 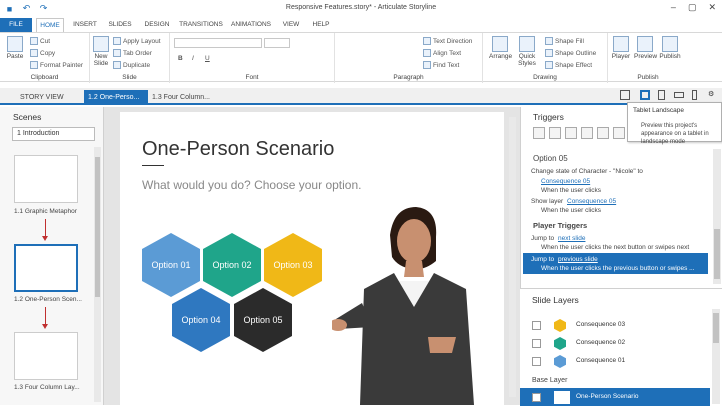 What do you see at coordinates (555, 300) in the screenshot?
I see `slide-layers-header: Slide Layers` at bounding box center [555, 300].